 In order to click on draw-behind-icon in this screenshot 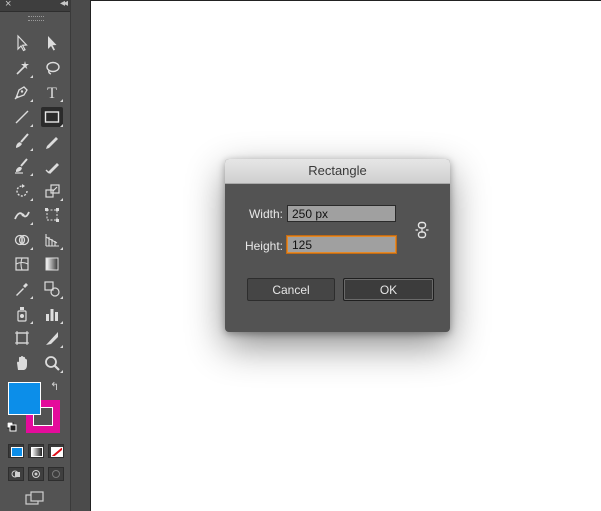, I will do `click(36, 474)`.